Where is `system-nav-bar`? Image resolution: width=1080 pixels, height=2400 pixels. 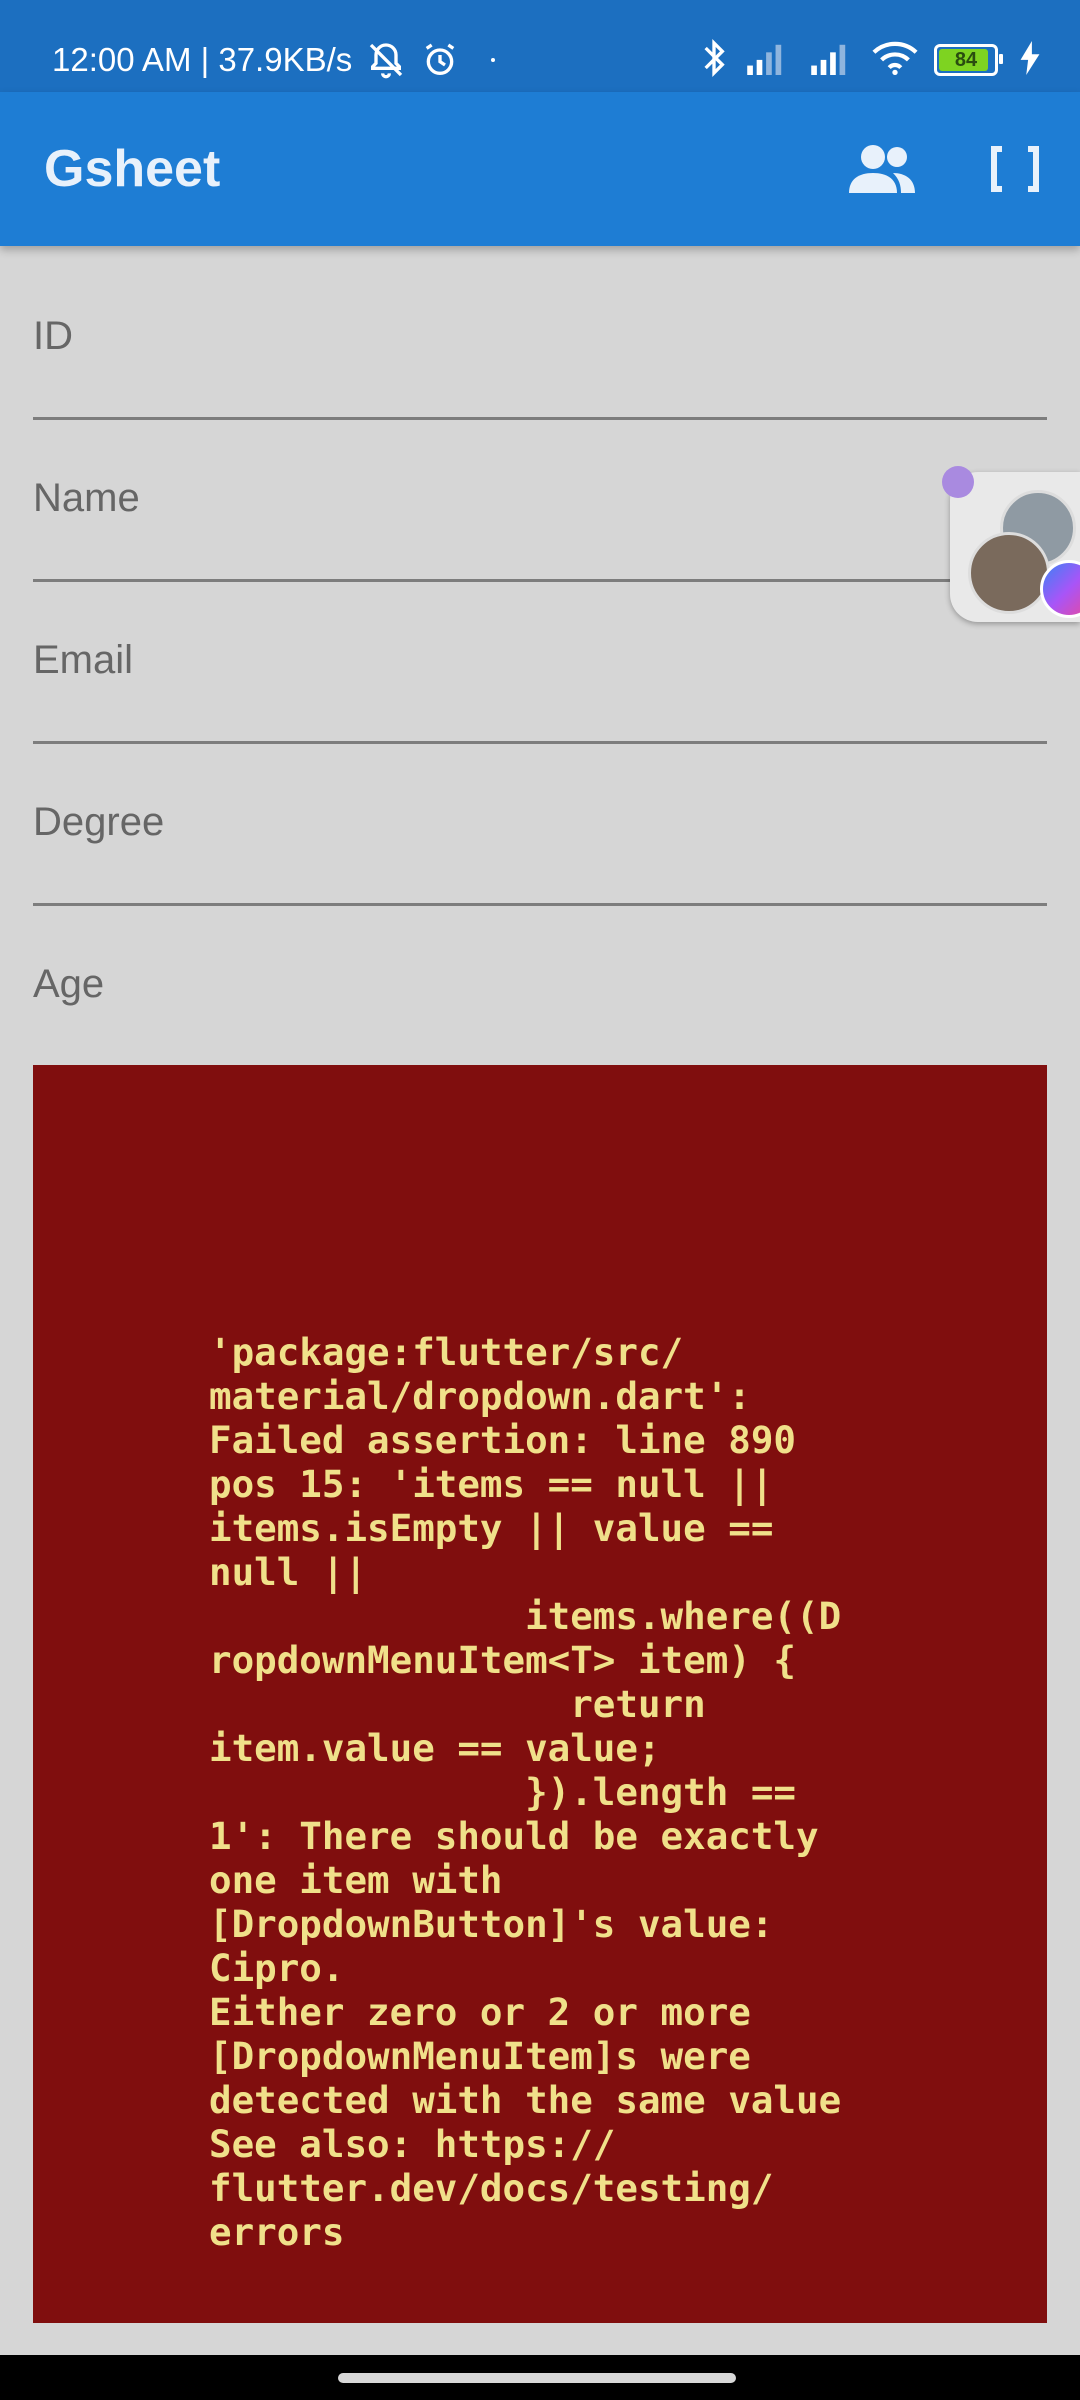
system-nav-bar is located at coordinates (540, 2377).